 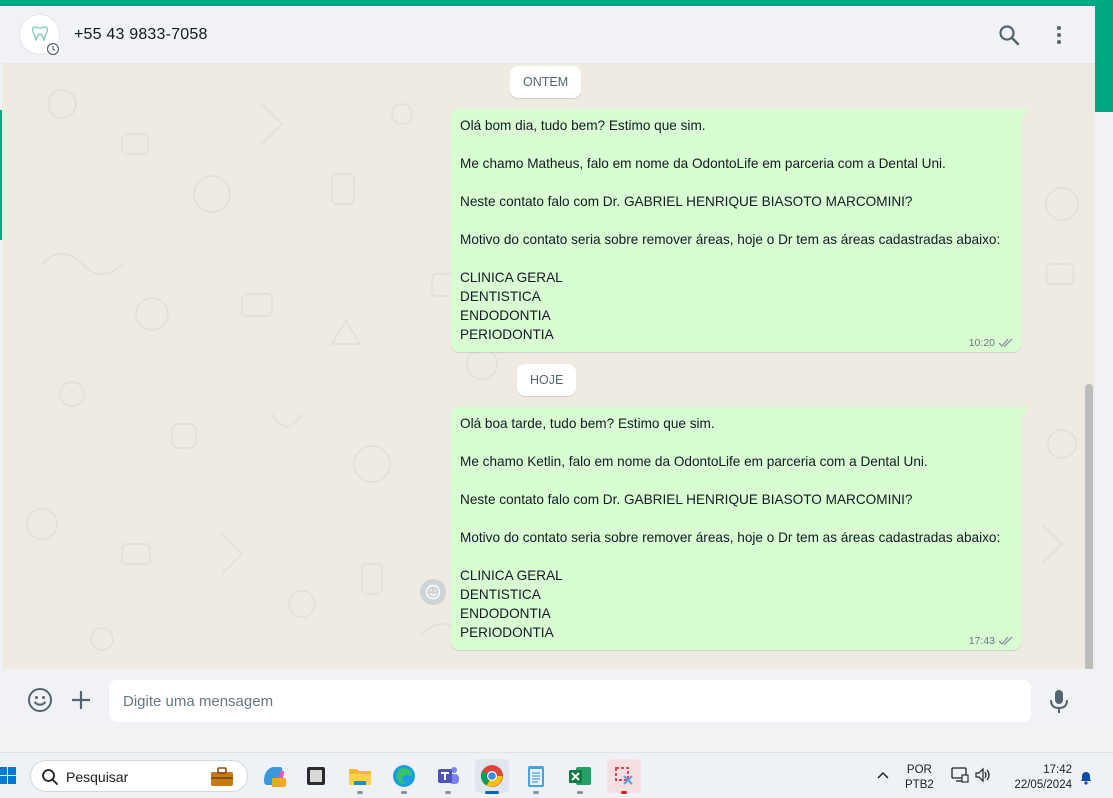 What do you see at coordinates (1057, 770) in the screenshot?
I see `clock-time: 17:42` at bounding box center [1057, 770].